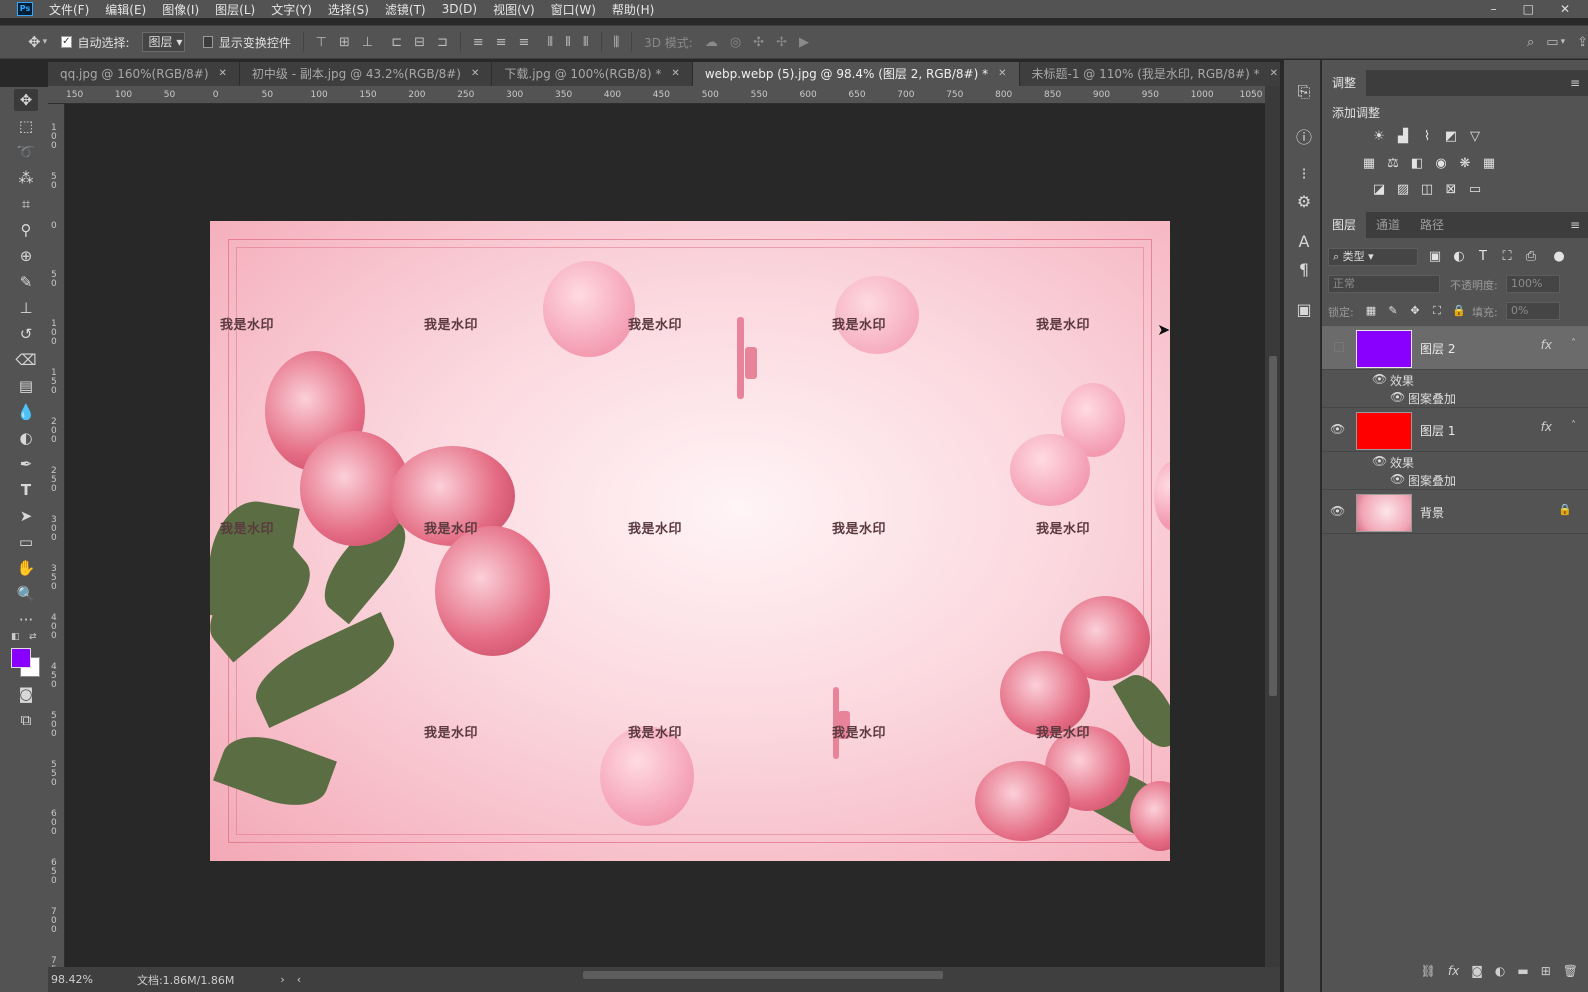 The height and width of the screenshot is (992, 1588). What do you see at coordinates (26, 620) in the screenshot?
I see `more-tools-icon: ···` at bounding box center [26, 620].